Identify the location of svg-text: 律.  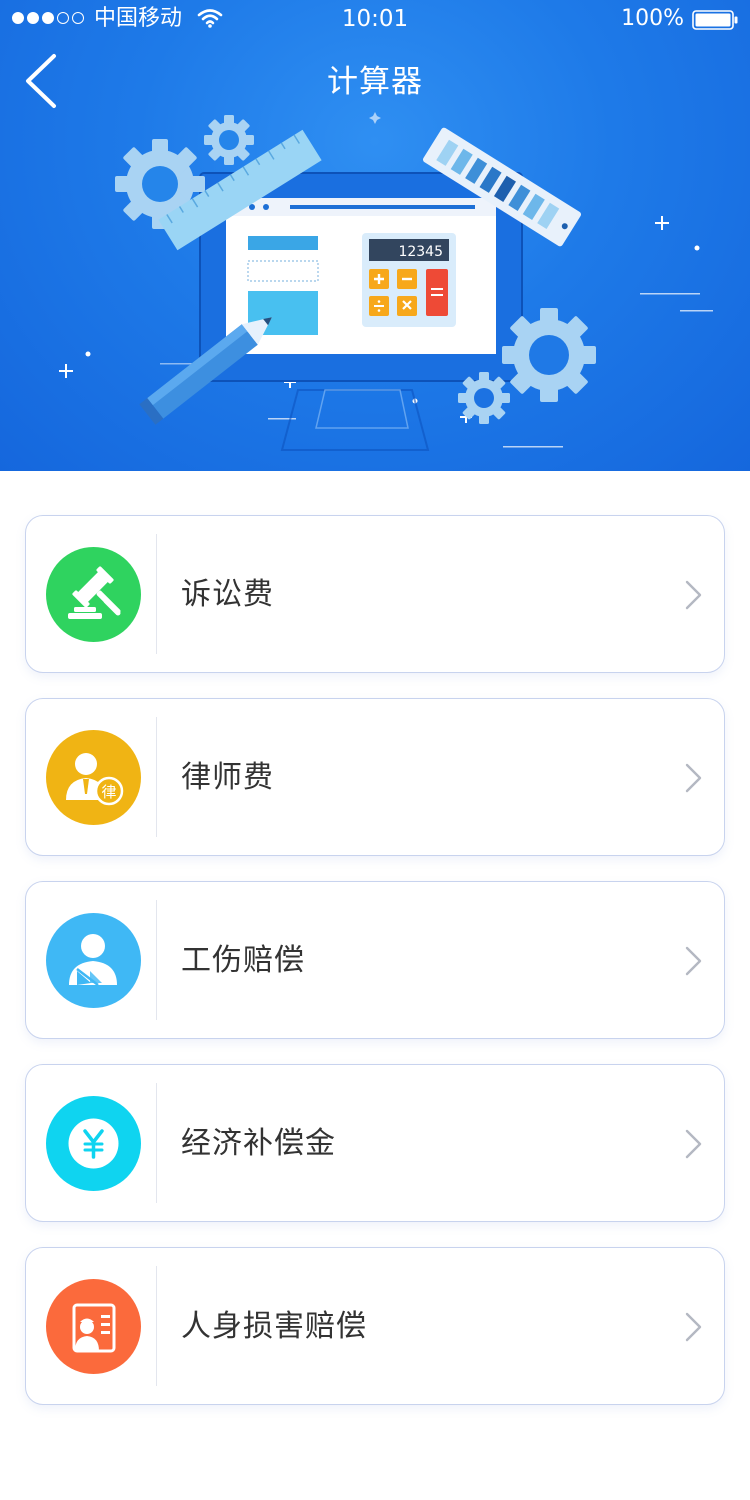
(108, 792).